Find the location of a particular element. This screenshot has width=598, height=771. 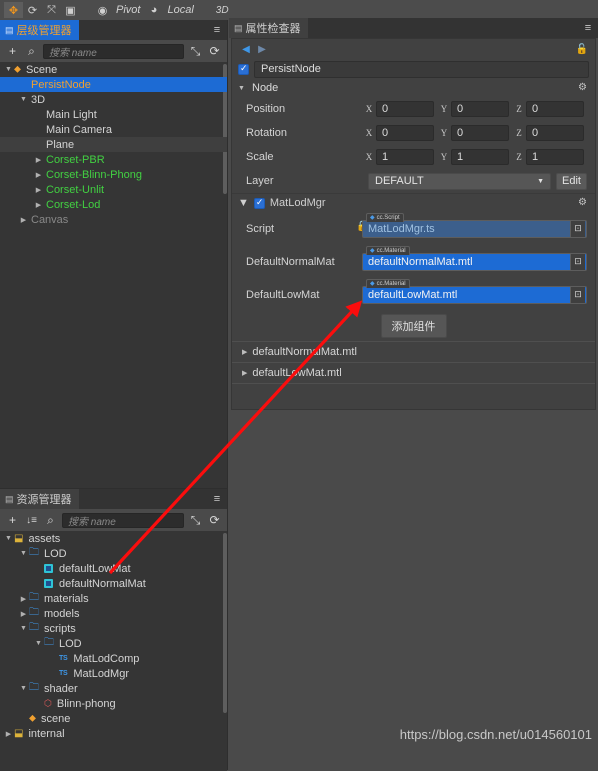

position-y-input: 0 is located at coordinates (480, 109).